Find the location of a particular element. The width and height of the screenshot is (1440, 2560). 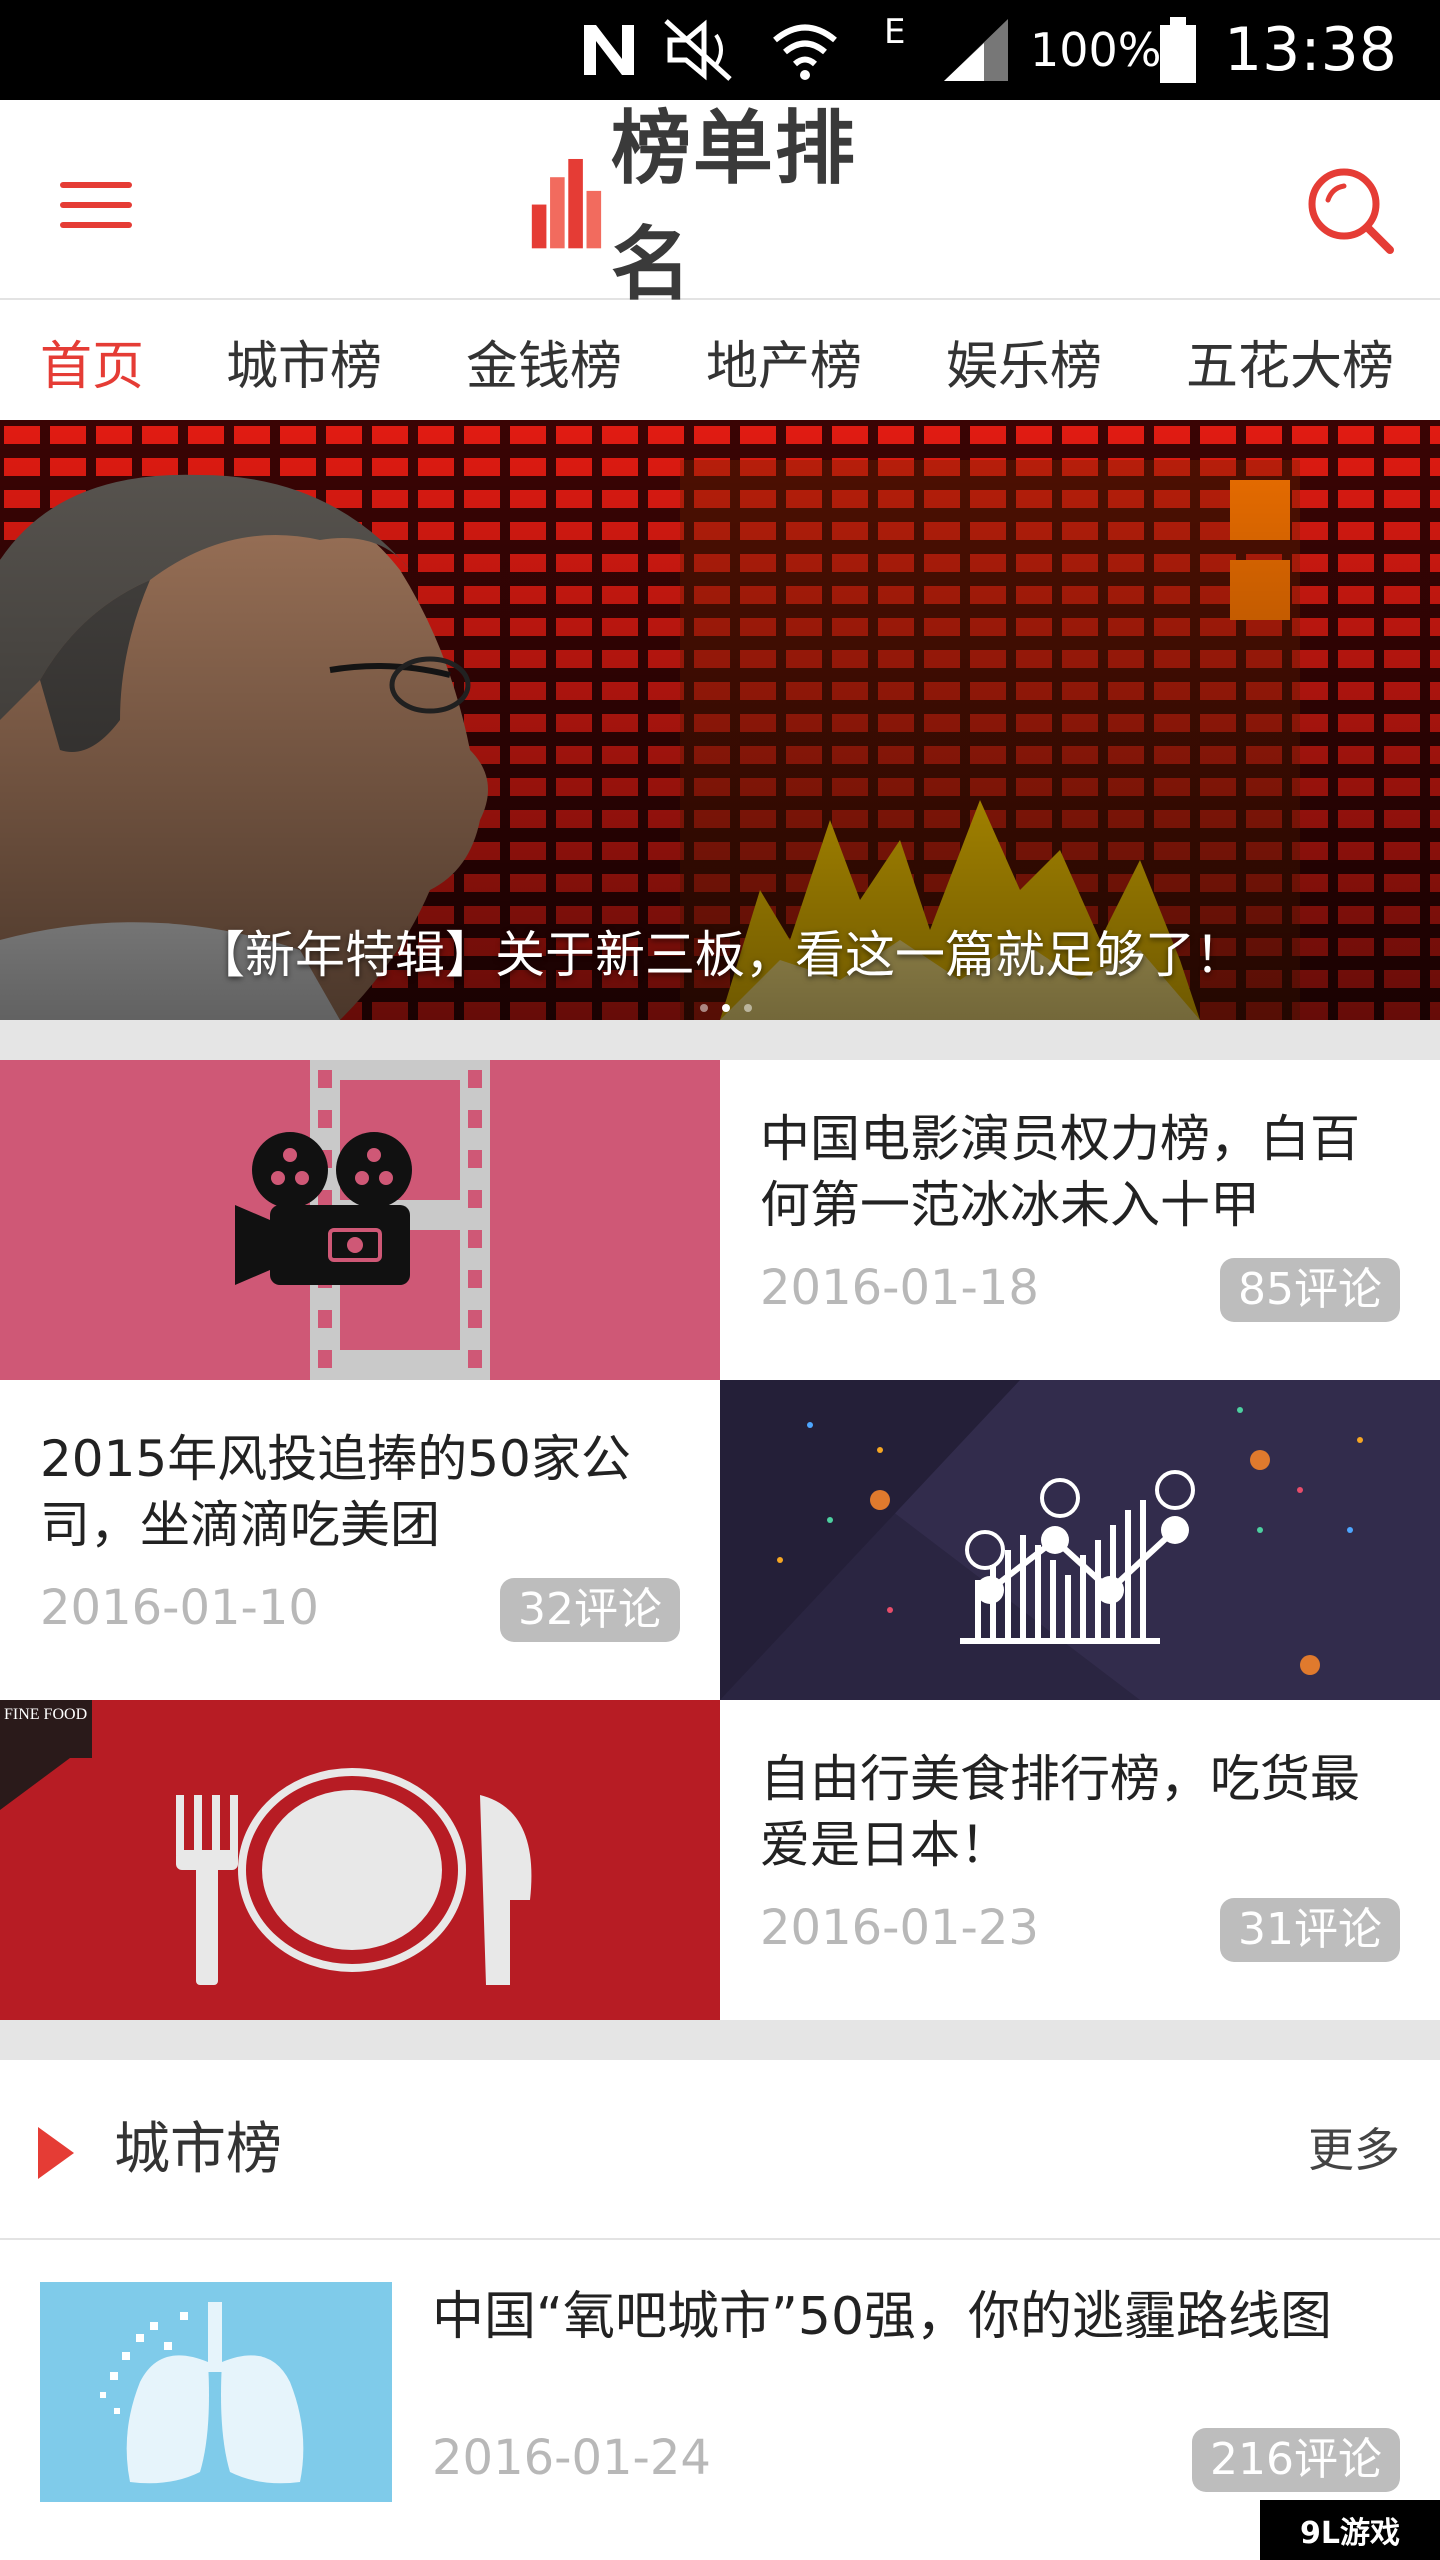

clock: 13:38 is located at coordinates (1310, 50).